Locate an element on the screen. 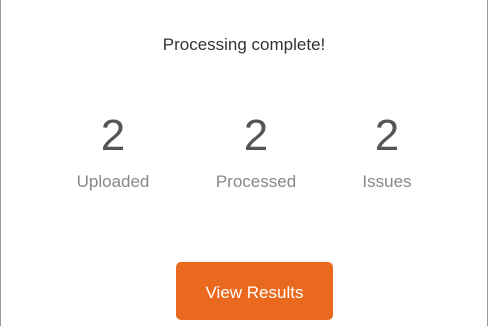  stat-issues: 2 Issues is located at coordinates (387, 151).